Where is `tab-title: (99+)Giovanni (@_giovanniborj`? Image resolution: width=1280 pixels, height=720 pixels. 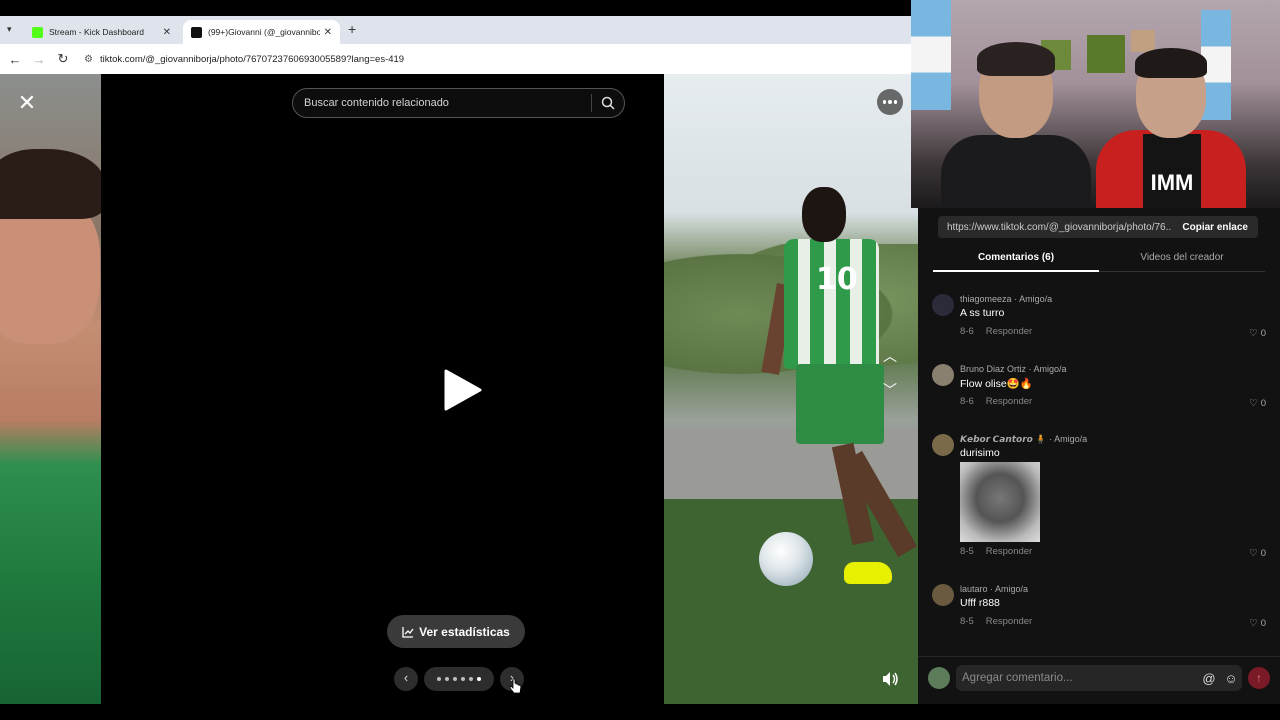
tab-title: (99+)Giovanni (@_giovanniborj is located at coordinates (264, 32).